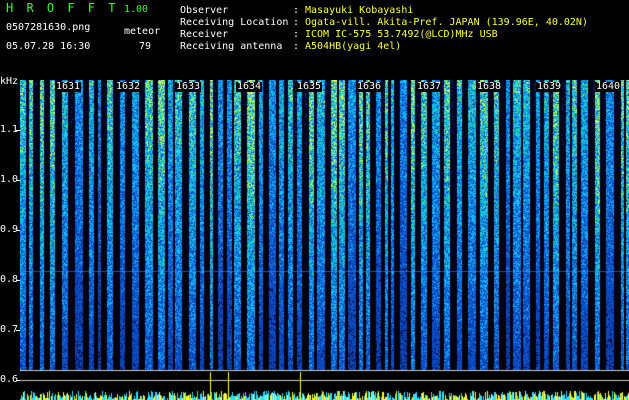 This screenshot has width=629, height=400. What do you see at coordinates (128, 86) in the screenshot?
I see `minute-marker: 1632` at bounding box center [128, 86].